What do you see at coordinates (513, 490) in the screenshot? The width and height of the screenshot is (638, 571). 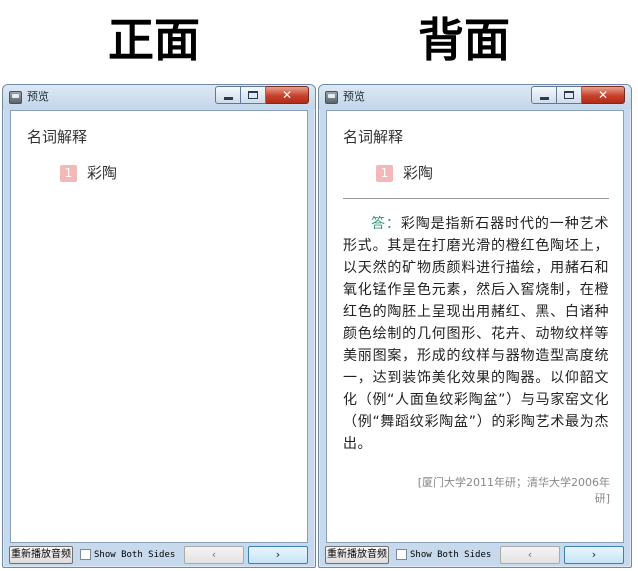 I see `source-citation: [厦门大学2011年研；清华大学2006年研]` at bounding box center [513, 490].